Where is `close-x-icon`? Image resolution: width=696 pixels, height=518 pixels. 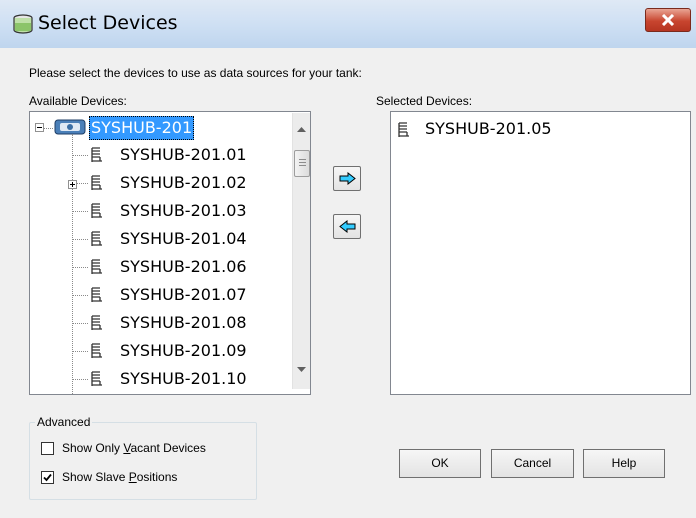 close-x-icon is located at coordinates (668, 20).